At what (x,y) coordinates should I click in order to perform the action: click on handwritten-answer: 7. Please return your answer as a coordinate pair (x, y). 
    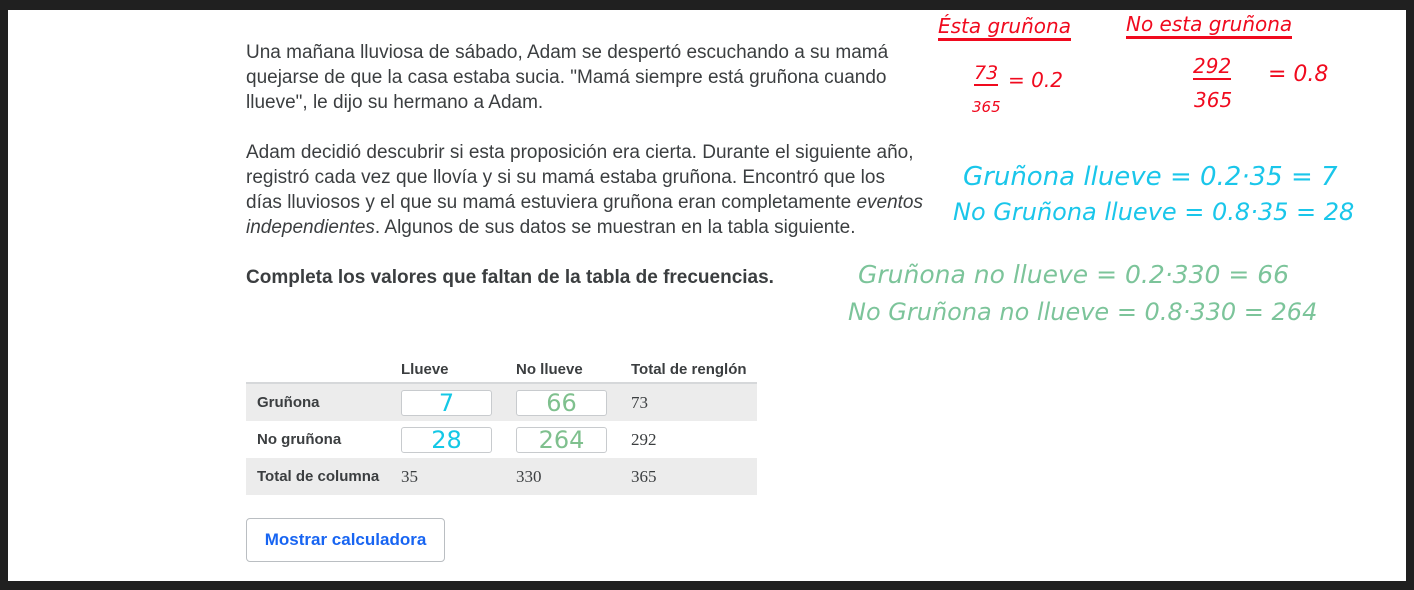
    Looking at the image, I should click on (446, 402).